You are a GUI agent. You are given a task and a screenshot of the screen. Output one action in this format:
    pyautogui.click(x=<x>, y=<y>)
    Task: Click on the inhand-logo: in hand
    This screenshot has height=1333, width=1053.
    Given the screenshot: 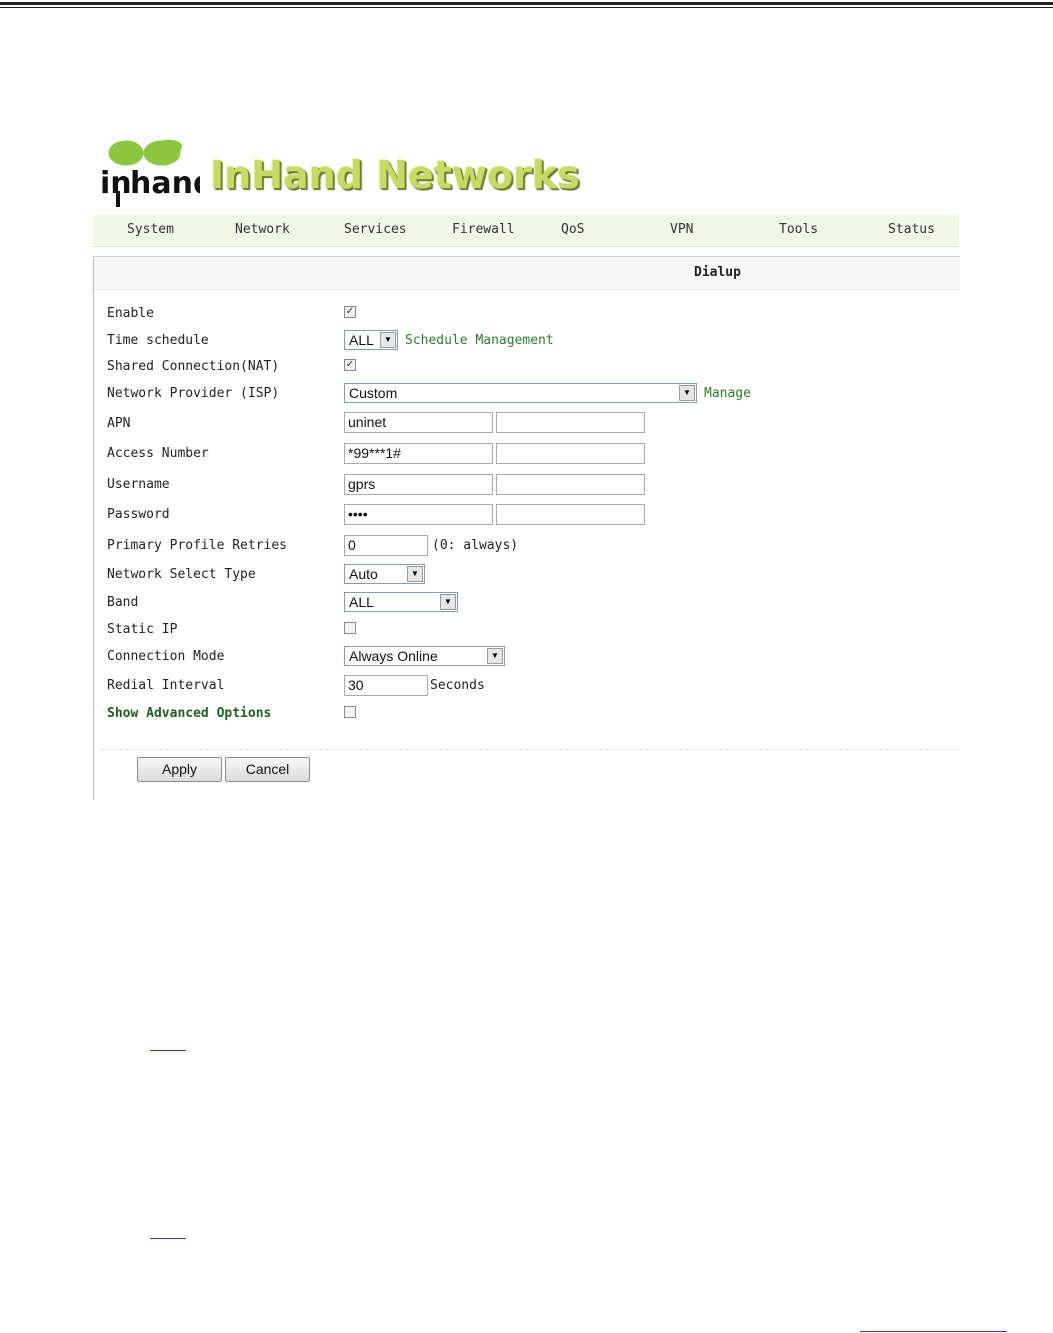 What is the action you would take?
    pyautogui.click(x=157, y=173)
    